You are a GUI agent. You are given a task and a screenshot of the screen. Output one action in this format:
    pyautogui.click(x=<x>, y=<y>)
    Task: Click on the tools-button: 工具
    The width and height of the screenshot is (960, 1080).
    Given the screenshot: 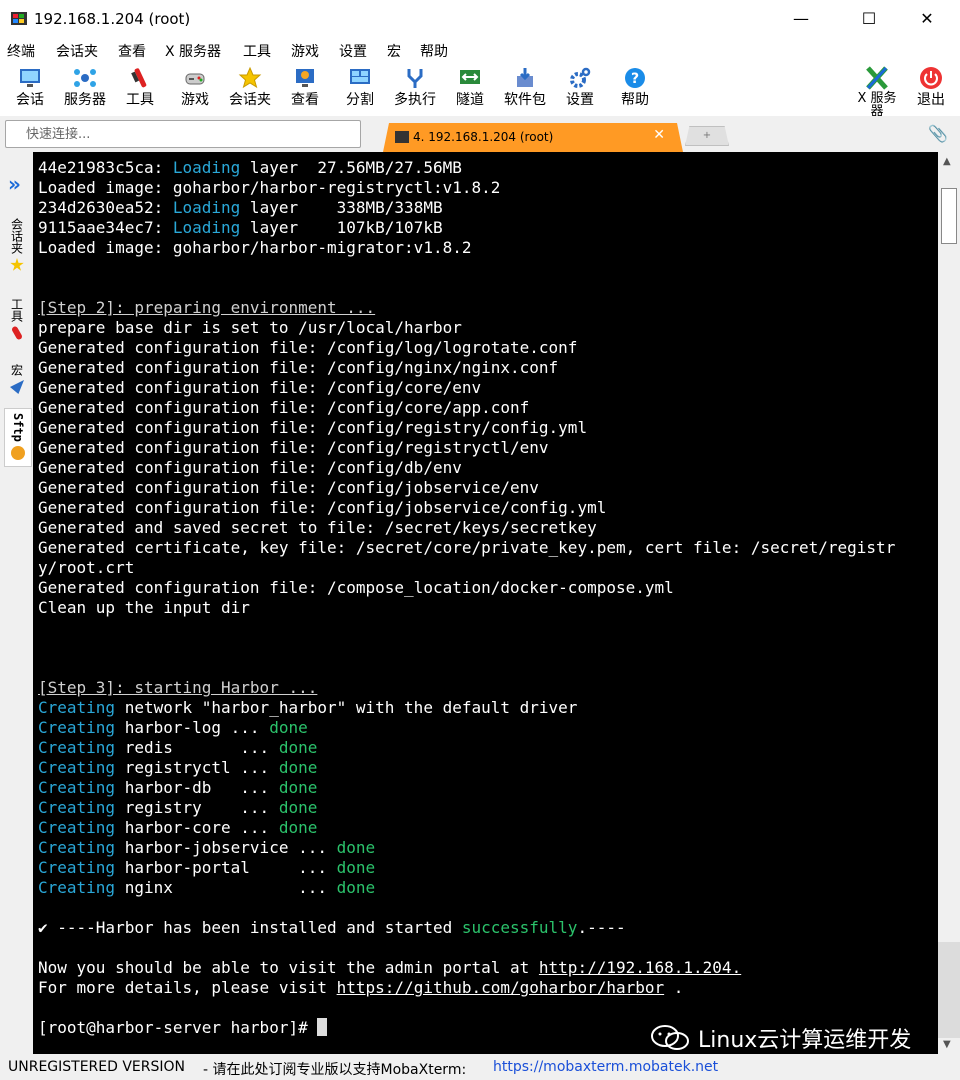 What is the action you would take?
    pyautogui.click(x=140, y=87)
    